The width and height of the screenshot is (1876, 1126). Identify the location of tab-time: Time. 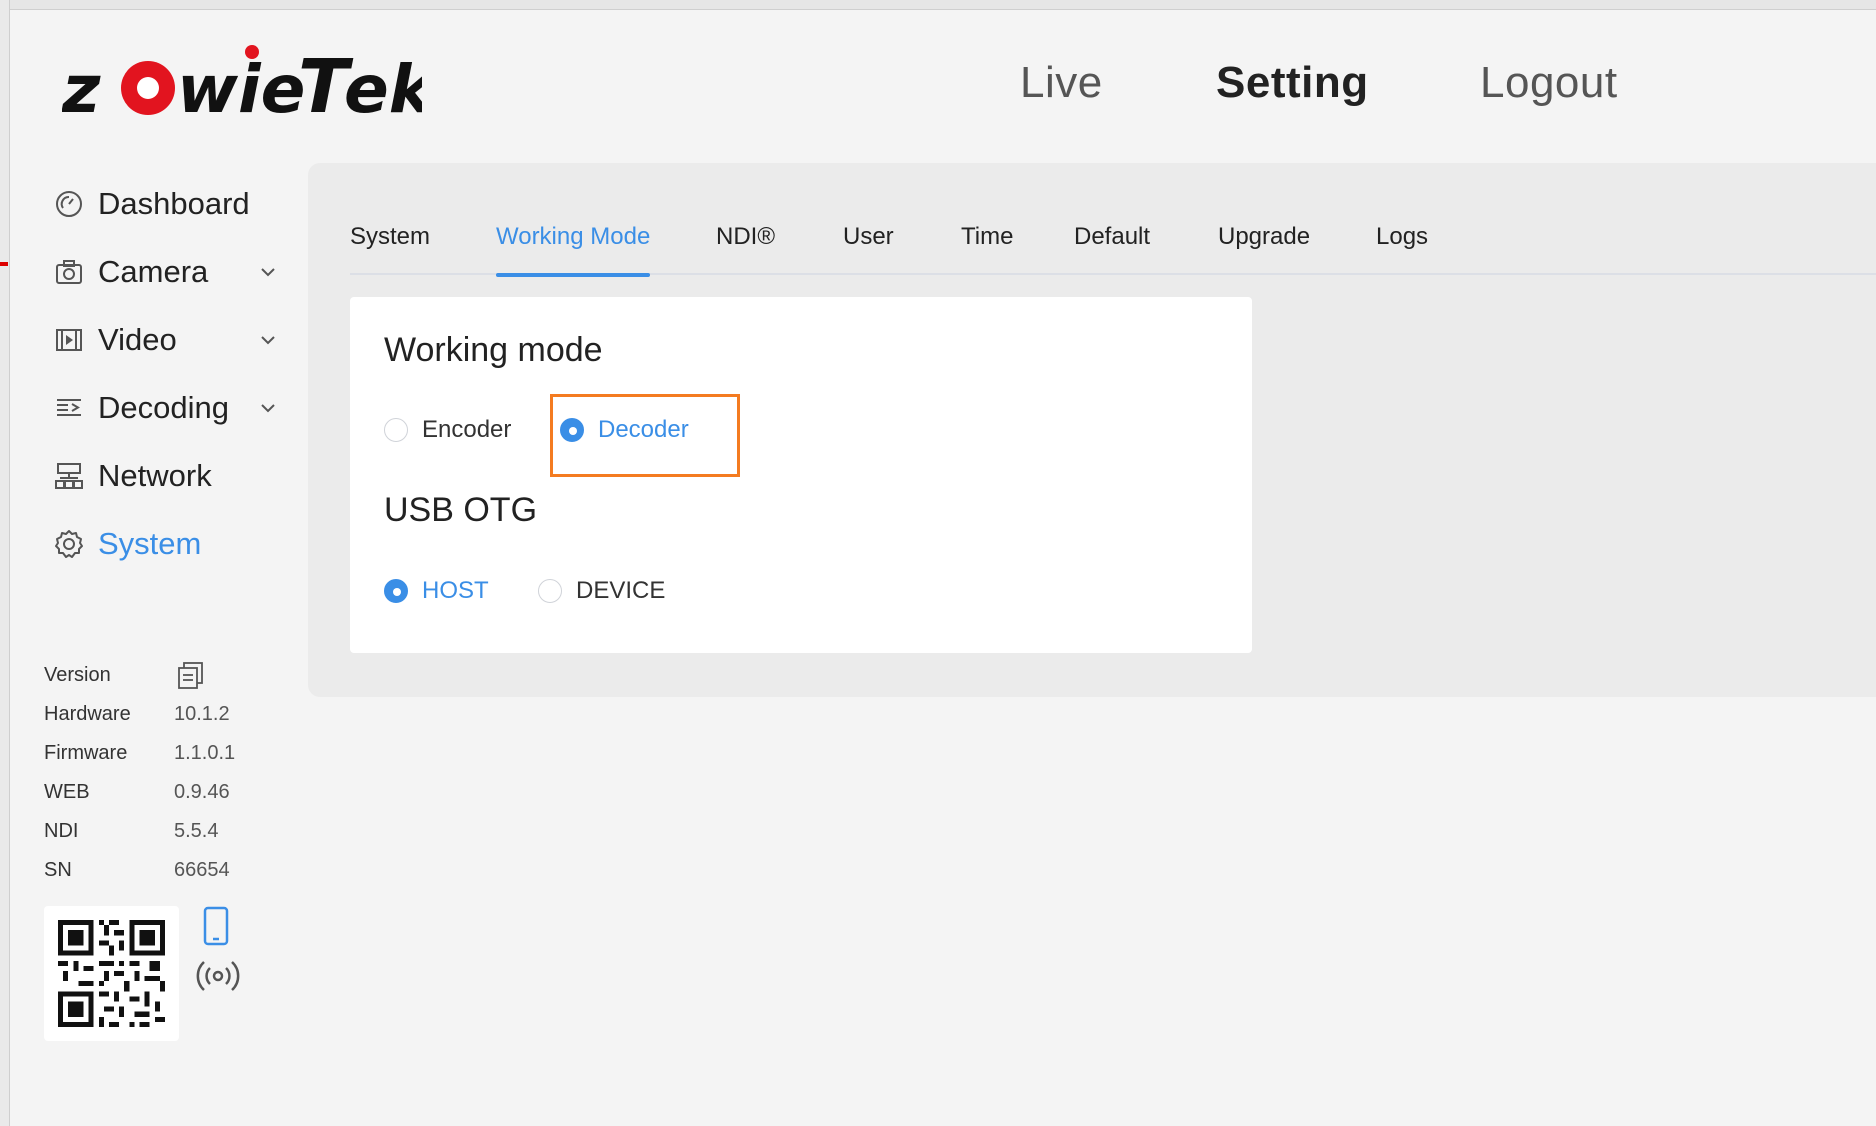
(987, 246).